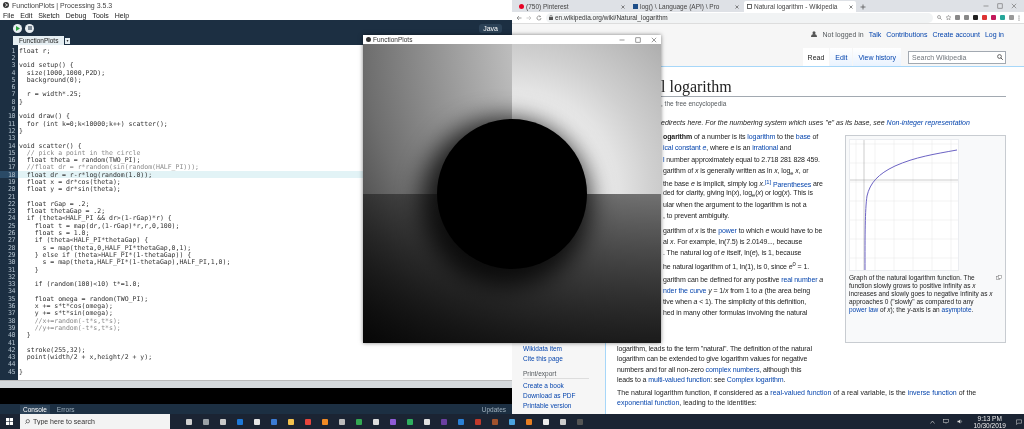 The width and height of the screenshot is (1024, 429). Describe the element at coordinates (933, 421) in the screenshot. I see `caret-up-icon` at that location.